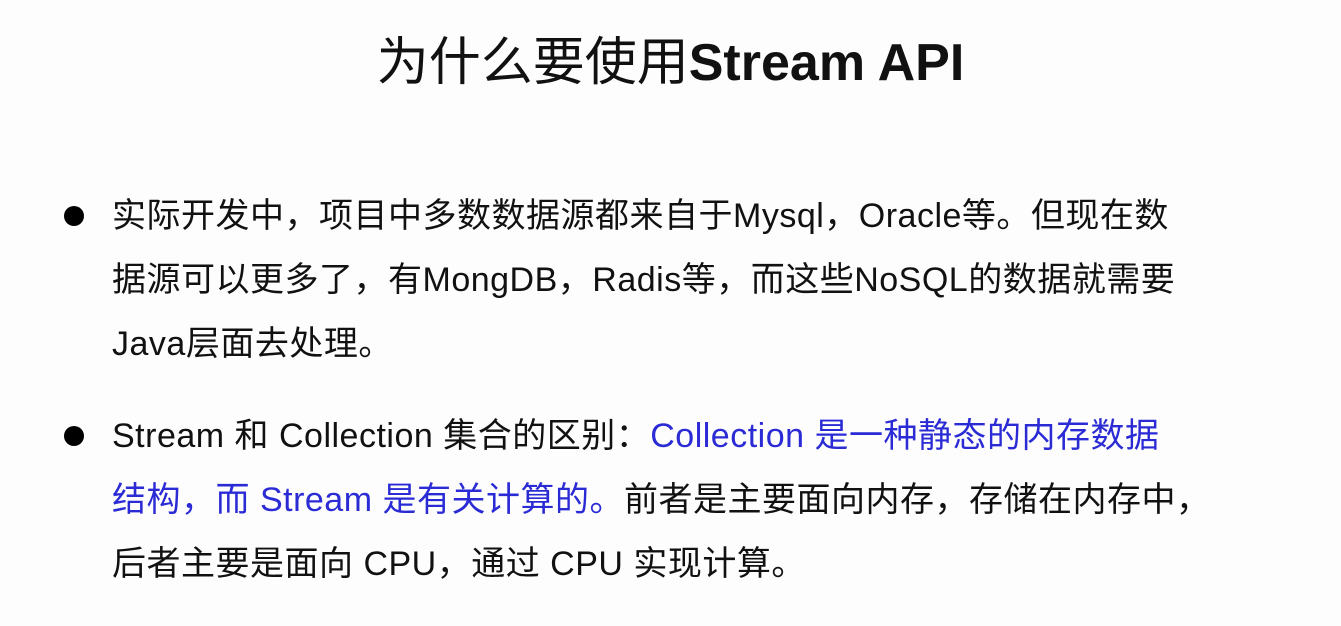 This screenshot has height=626, width=1341. I want to click on bullet-1-line-1: 实际开发中，项目中多数数据源都来自于Mysql，Oracle等。但现在数, so click(640, 216).